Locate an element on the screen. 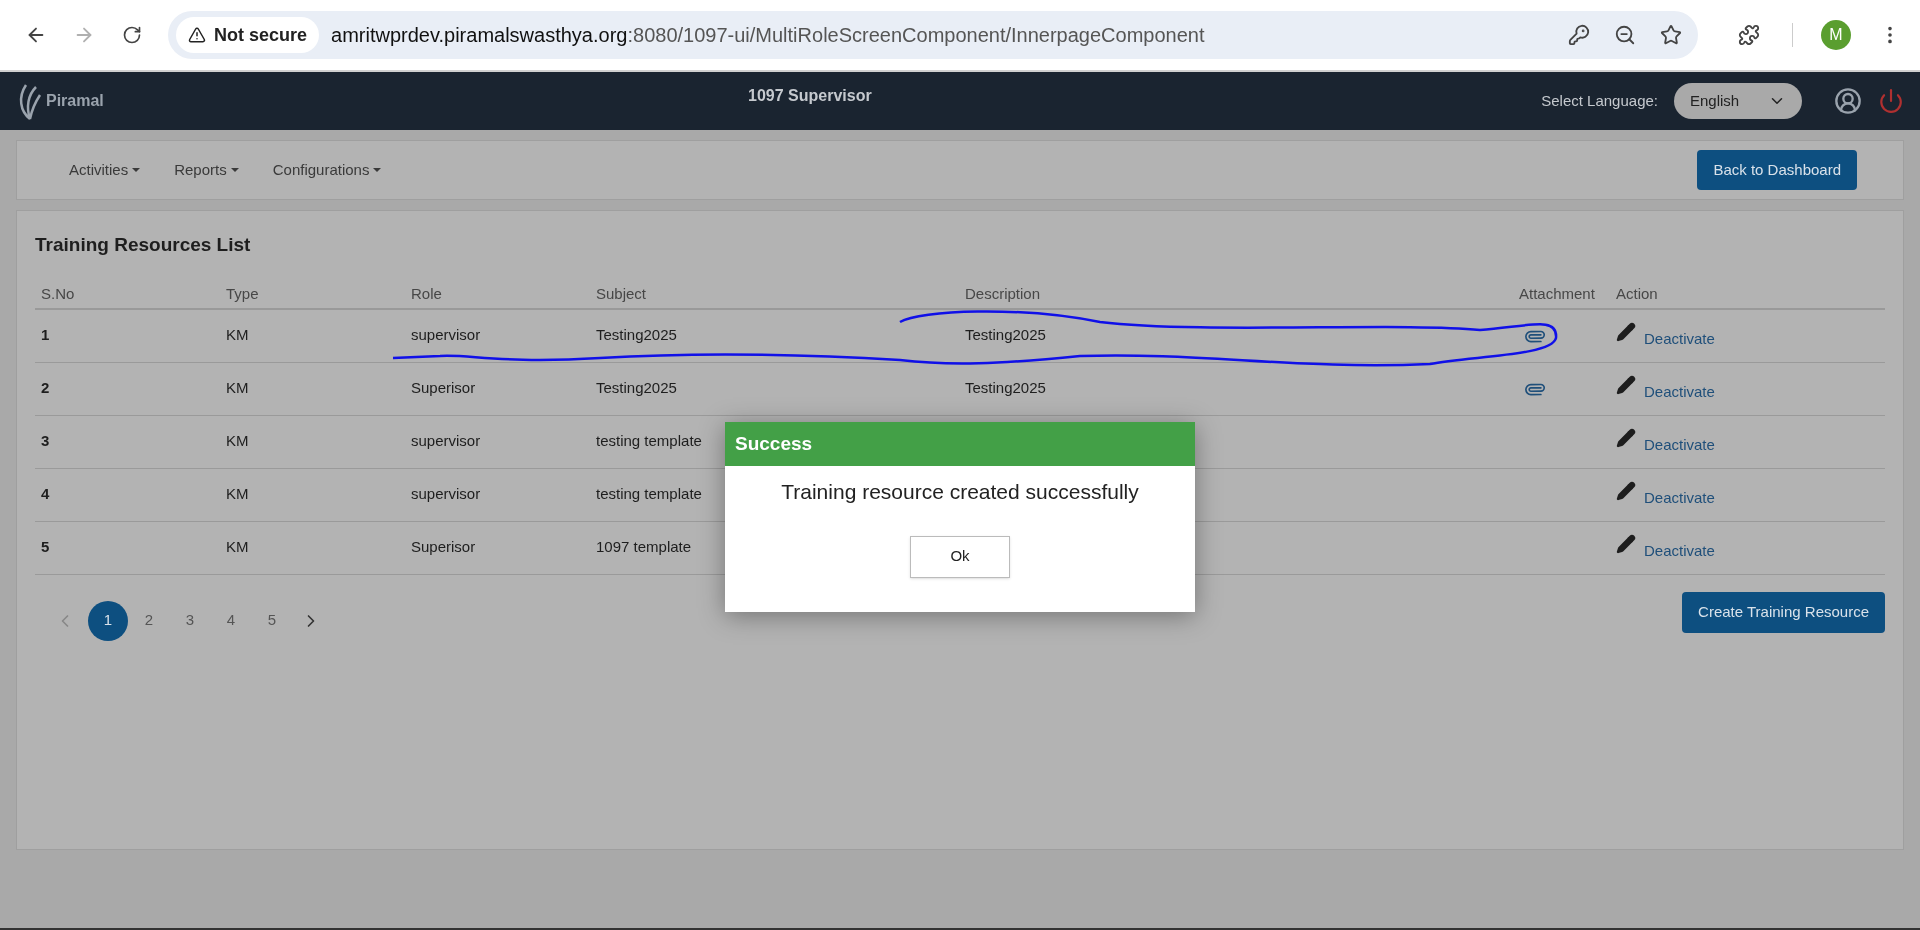 This screenshot has width=1920, height=930. back-to-dashboard-button: Back to Dashboard is located at coordinates (1777, 170).